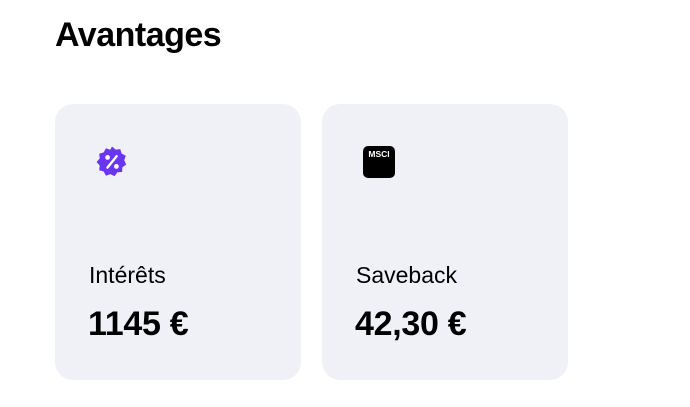 This screenshot has width=690, height=407. What do you see at coordinates (407, 275) in the screenshot?
I see `card-label: Saveback` at bounding box center [407, 275].